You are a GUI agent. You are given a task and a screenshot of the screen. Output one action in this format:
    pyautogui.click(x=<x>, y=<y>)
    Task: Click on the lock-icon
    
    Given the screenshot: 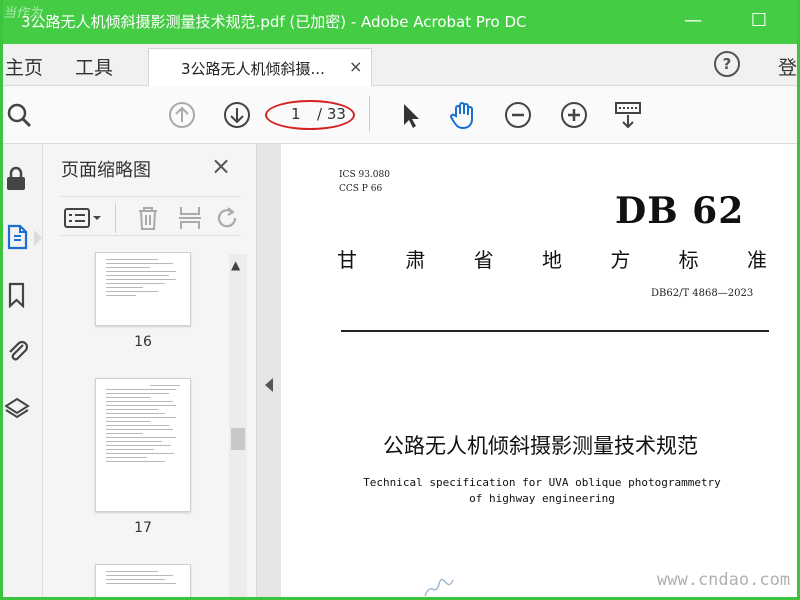 What is the action you would take?
    pyautogui.click(x=18, y=179)
    